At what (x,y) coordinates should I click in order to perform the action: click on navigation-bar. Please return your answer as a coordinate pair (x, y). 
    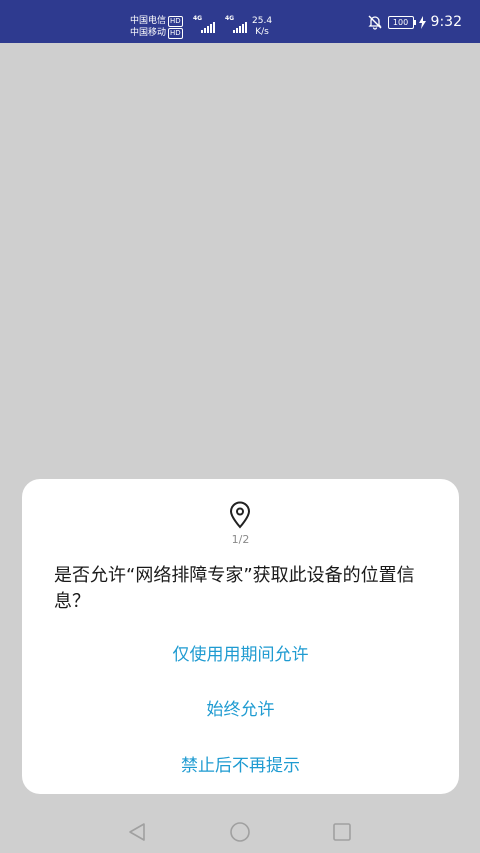
    Looking at the image, I should click on (240, 829).